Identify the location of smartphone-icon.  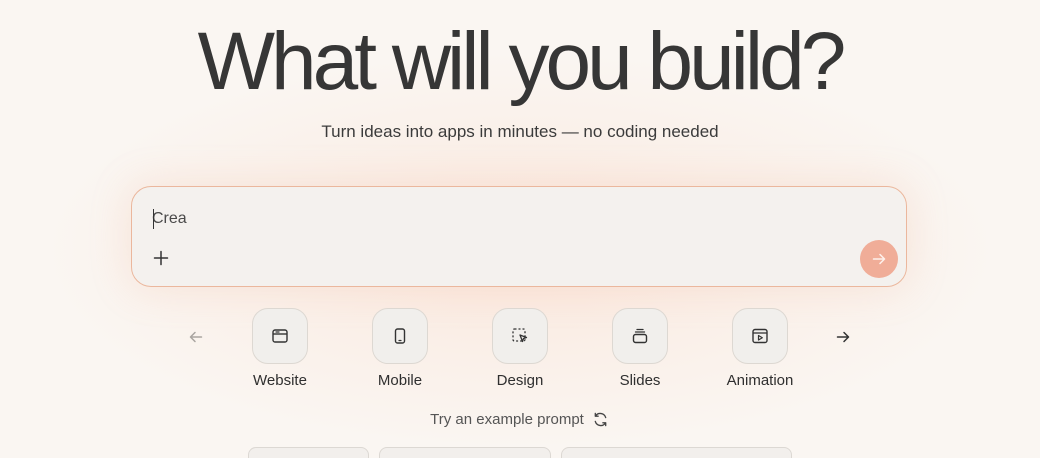
(400, 336).